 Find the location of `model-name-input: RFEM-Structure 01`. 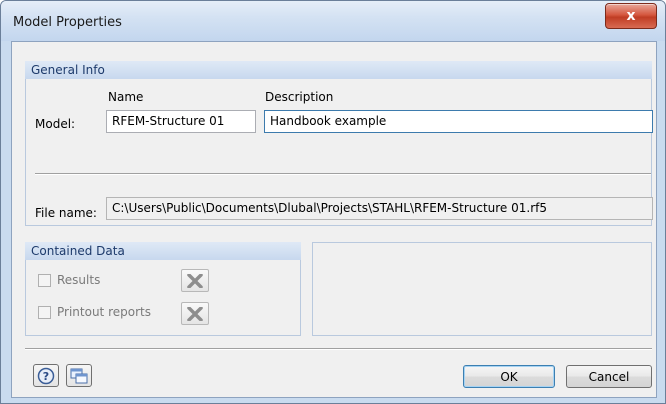

model-name-input: RFEM-Structure 01 is located at coordinates (181, 121).